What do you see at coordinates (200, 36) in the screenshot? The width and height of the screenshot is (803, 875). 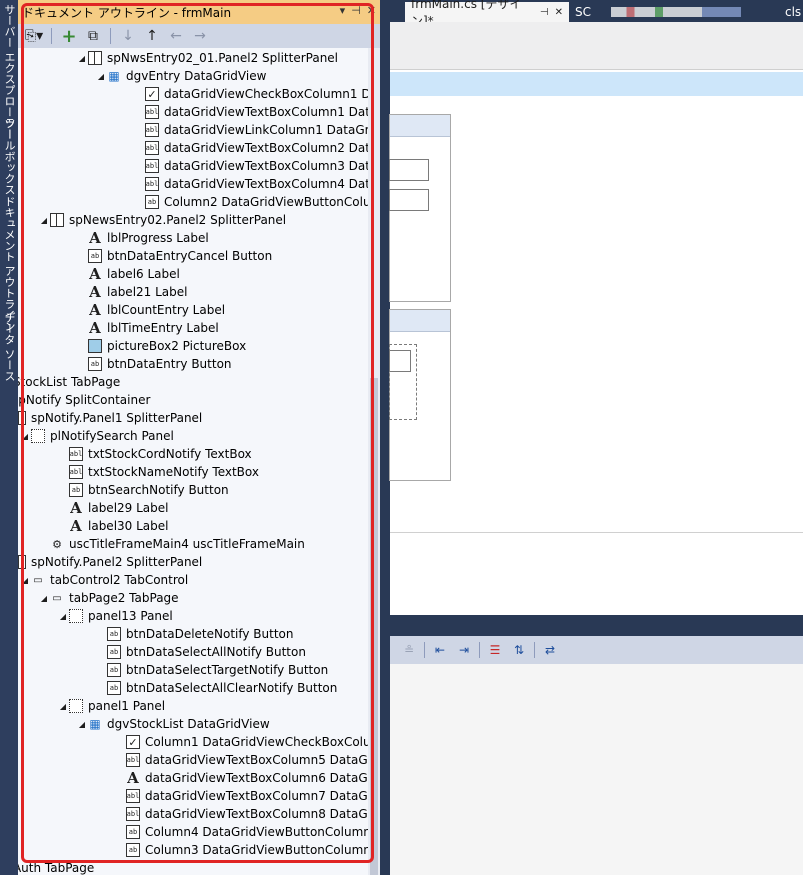 I see `move-right-icon: →` at bounding box center [200, 36].